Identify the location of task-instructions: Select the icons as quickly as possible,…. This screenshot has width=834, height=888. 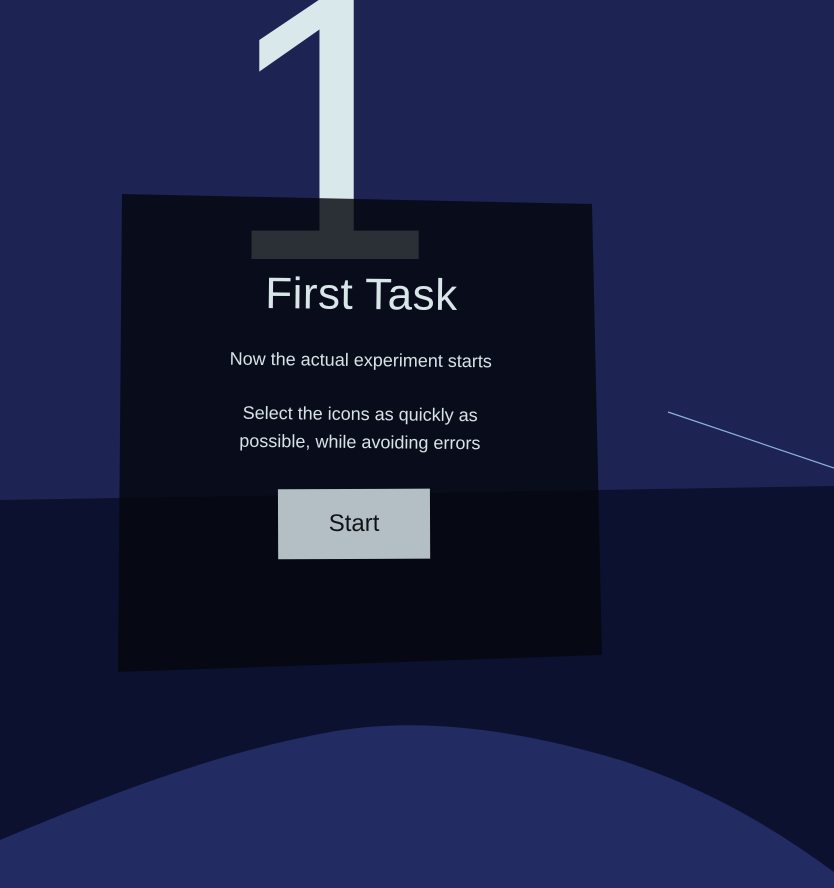
(360, 428).